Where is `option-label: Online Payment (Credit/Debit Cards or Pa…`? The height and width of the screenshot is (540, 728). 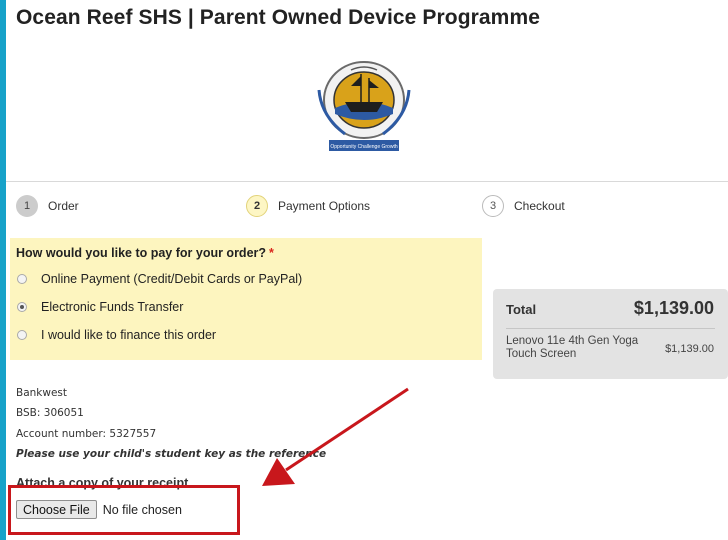 option-label: Online Payment (Credit/Debit Cards or Pa… is located at coordinates (172, 279).